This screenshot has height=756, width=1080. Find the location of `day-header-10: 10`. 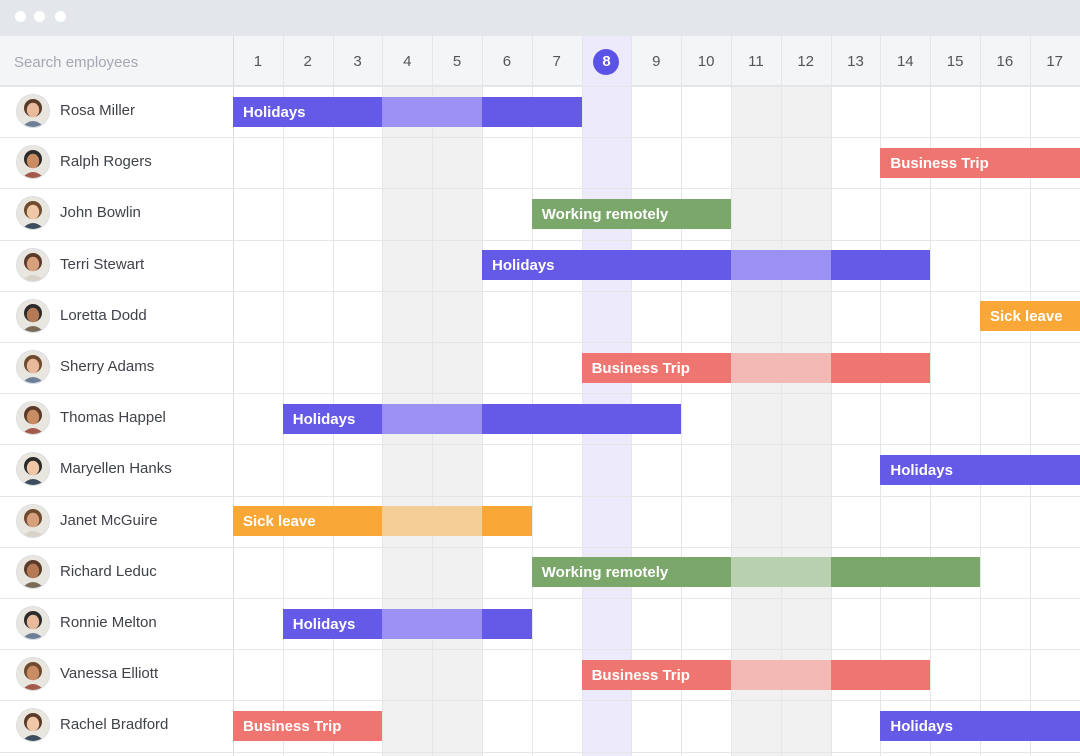

day-header-10: 10 is located at coordinates (706, 62).